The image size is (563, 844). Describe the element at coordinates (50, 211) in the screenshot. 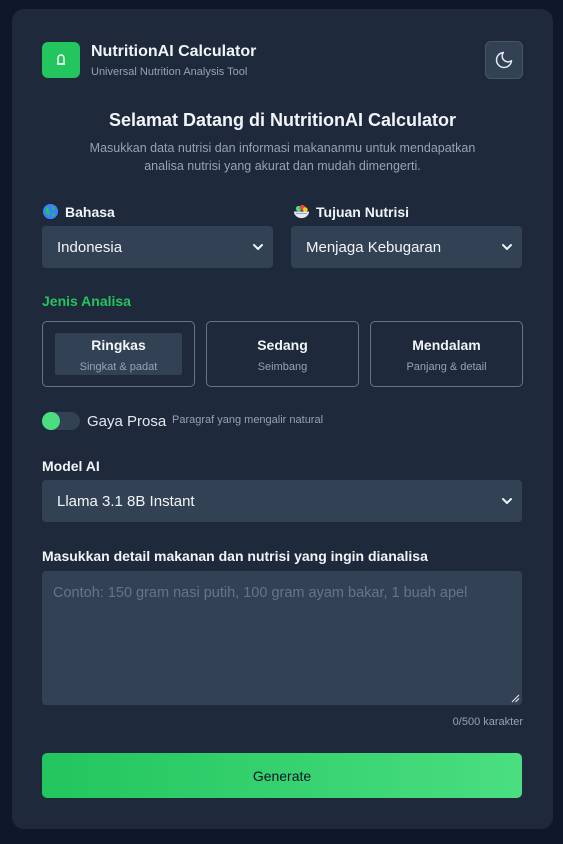

I see `globe-icon` at that location.